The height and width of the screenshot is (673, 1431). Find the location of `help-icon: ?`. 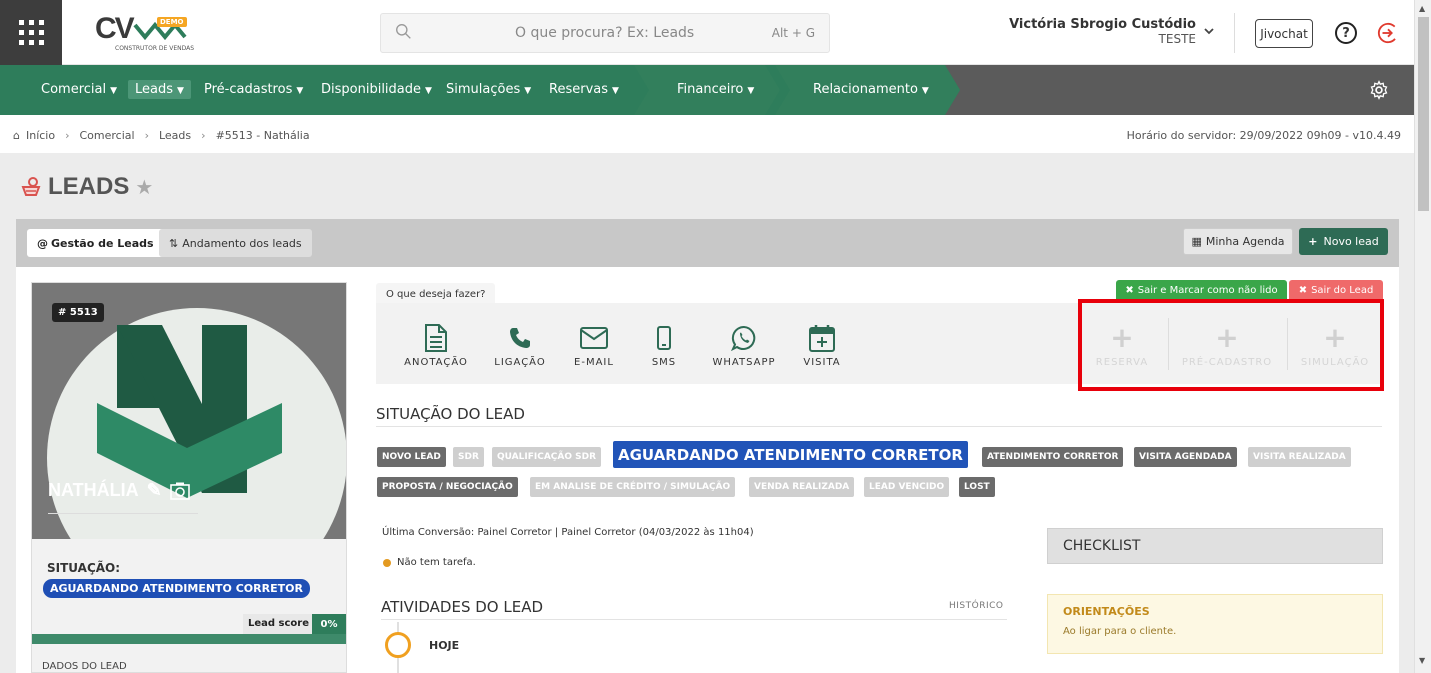

help-icon: ? is located at coordinates (1346, 33).